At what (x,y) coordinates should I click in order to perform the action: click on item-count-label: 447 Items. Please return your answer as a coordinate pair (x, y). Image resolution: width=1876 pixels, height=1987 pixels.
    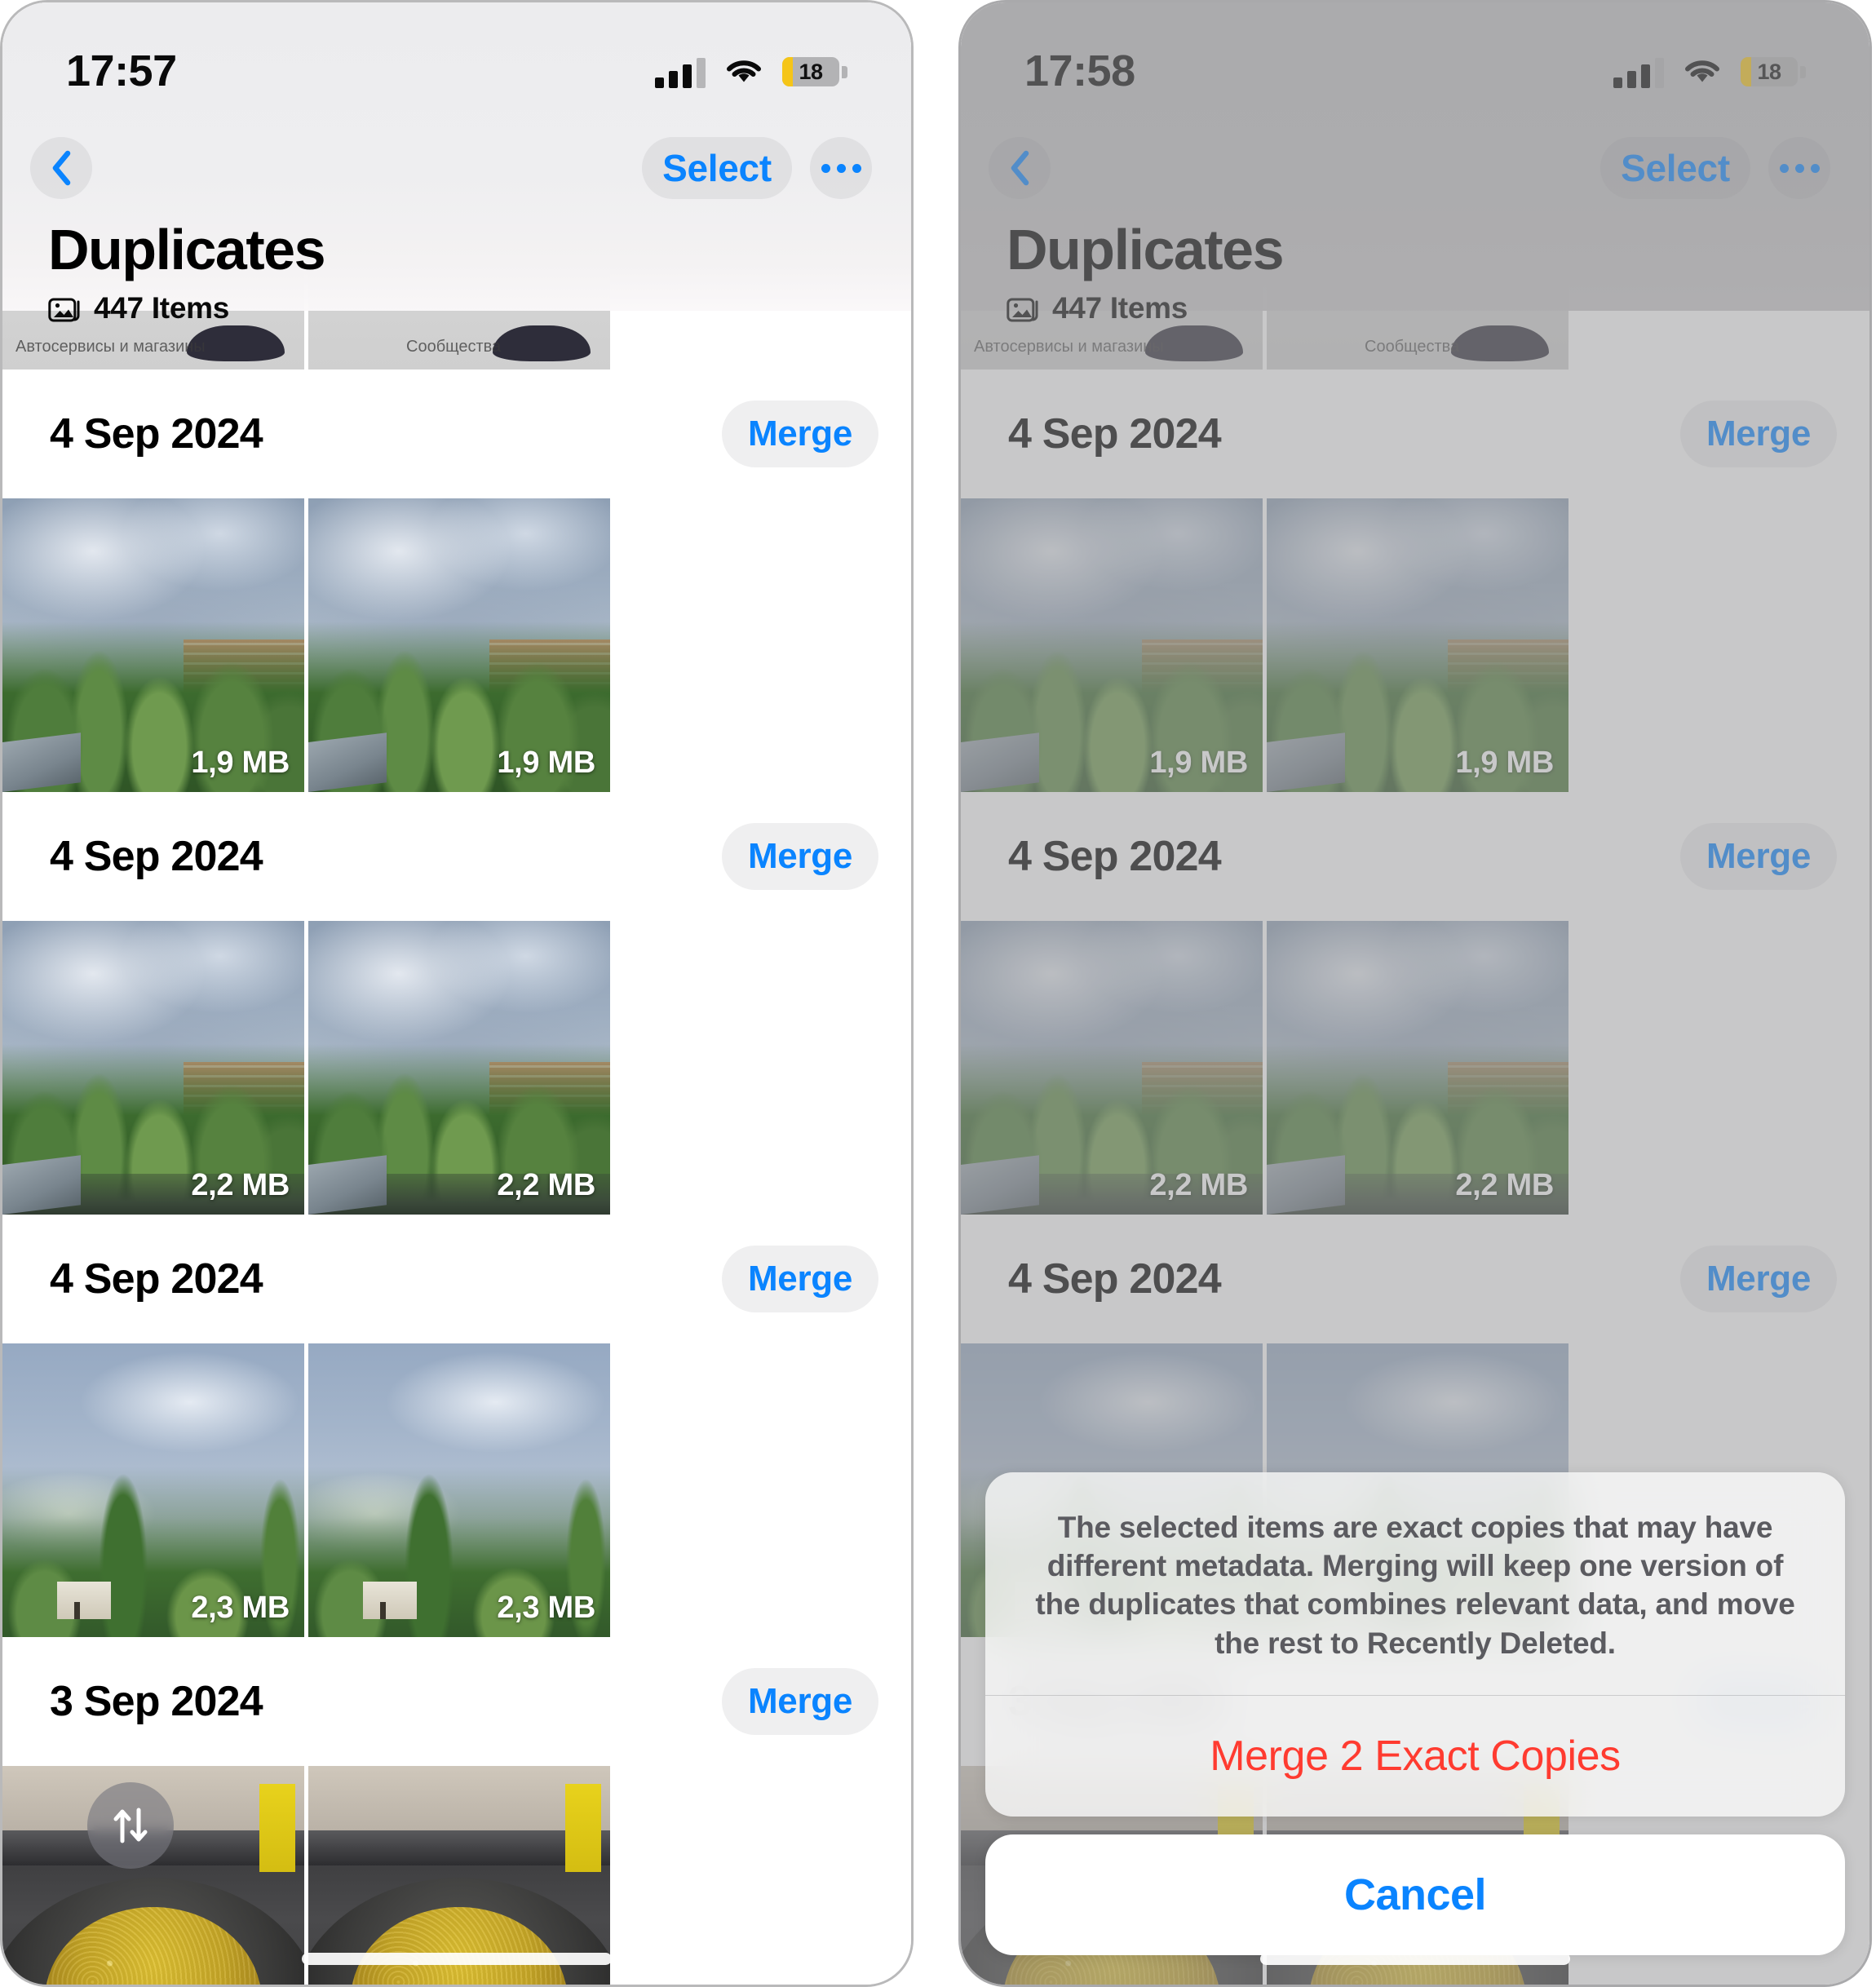
    Looking at the image, I should click on (161, 308).